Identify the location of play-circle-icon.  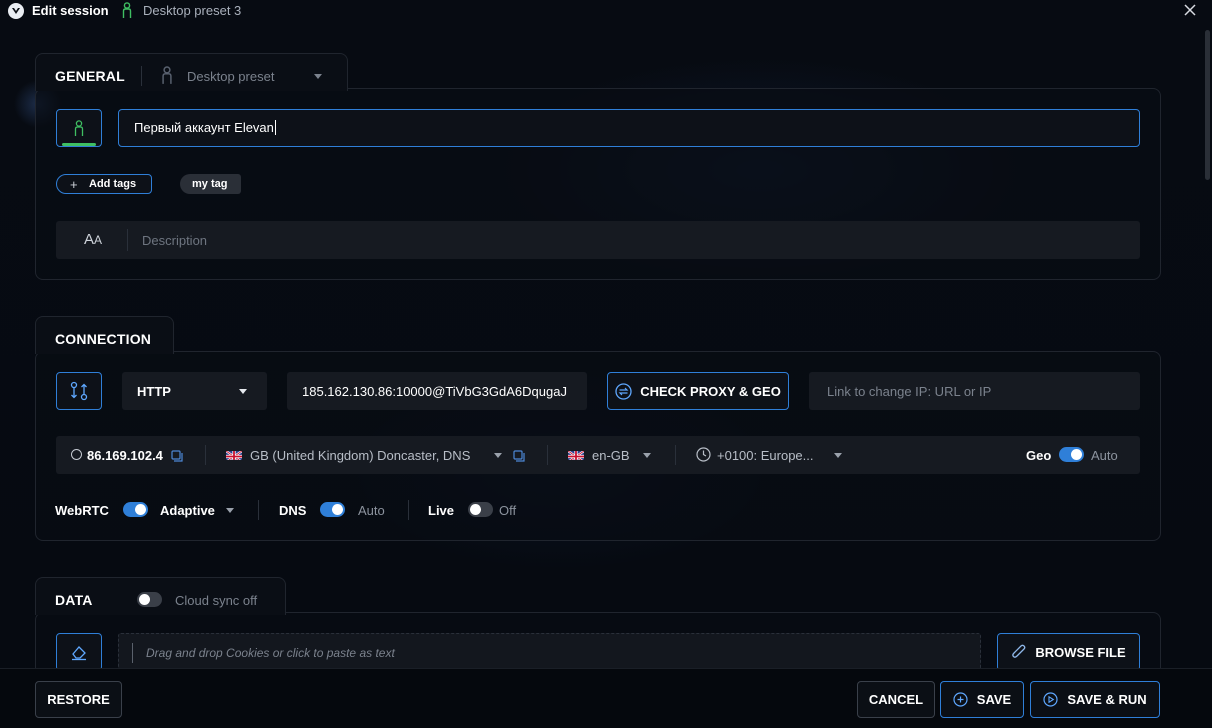
(1050, 699).